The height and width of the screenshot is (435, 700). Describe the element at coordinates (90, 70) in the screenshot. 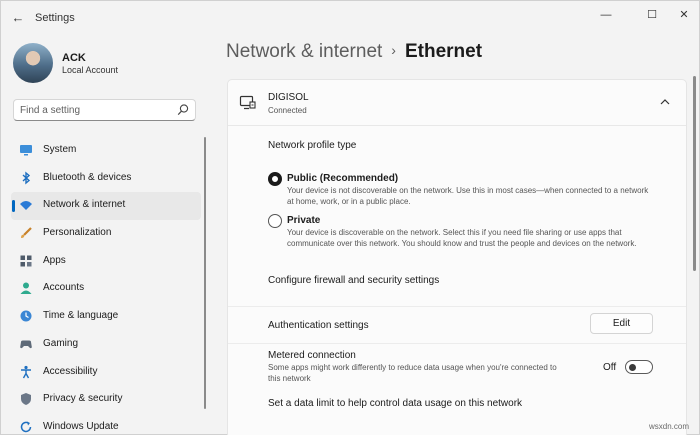

I see `account-type: Local Account` at that location.